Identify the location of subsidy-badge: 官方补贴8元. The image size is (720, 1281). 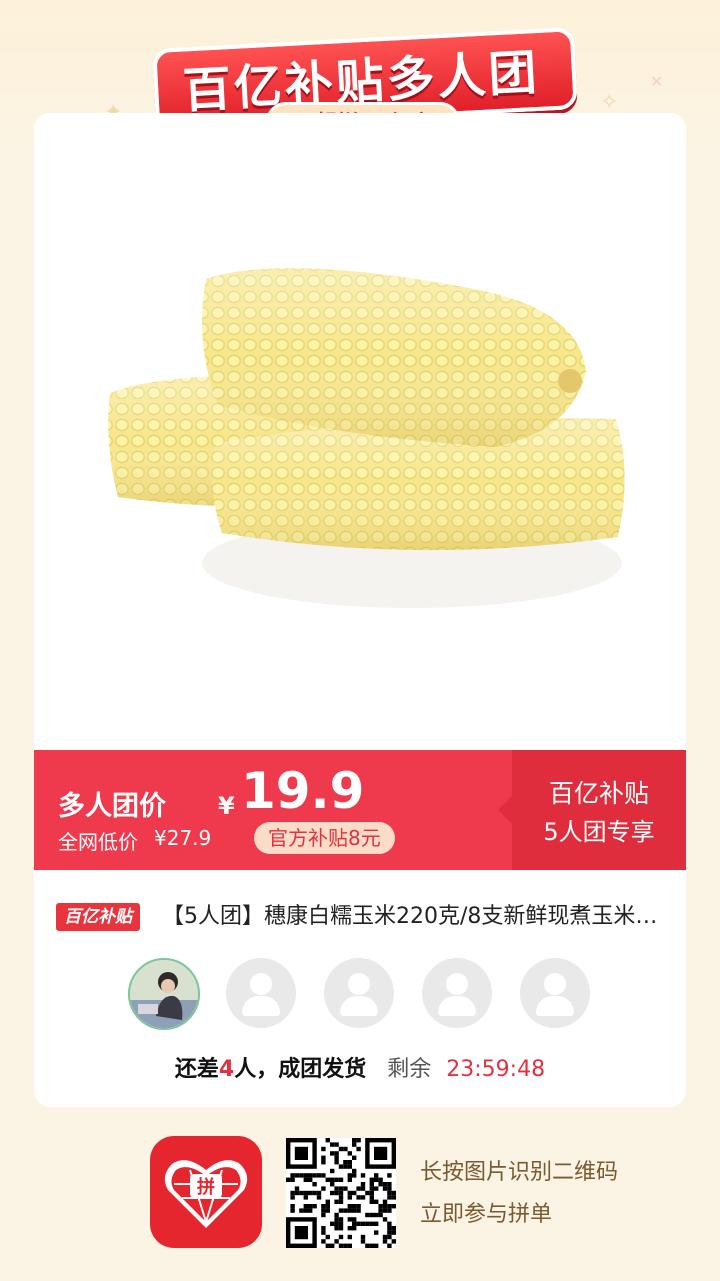
(324, 838).